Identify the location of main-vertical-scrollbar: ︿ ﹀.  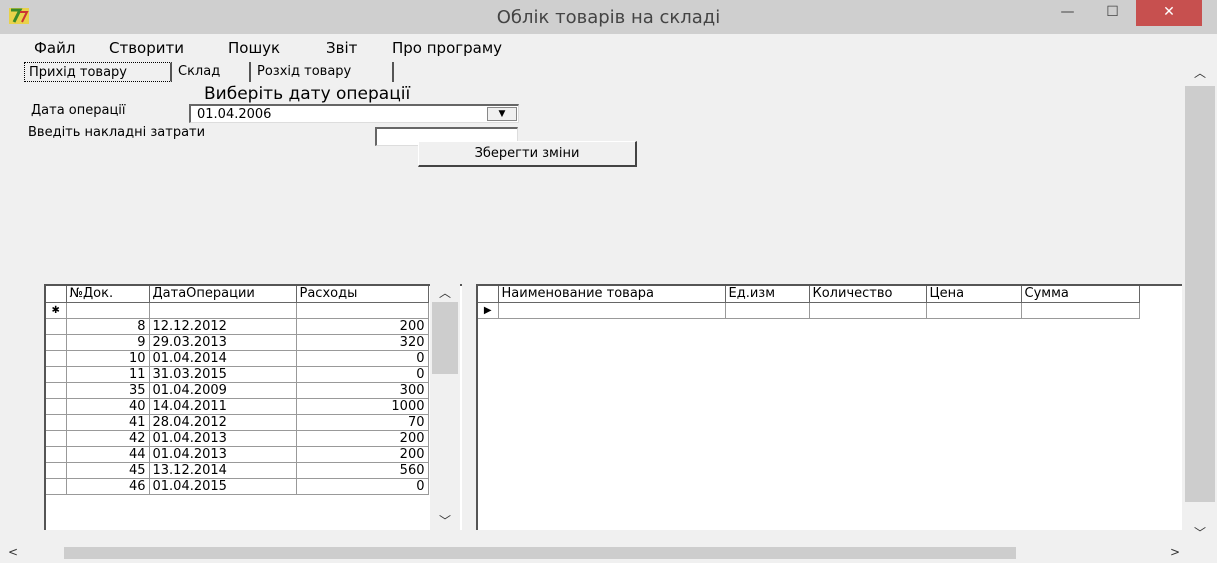
(1200, 302).